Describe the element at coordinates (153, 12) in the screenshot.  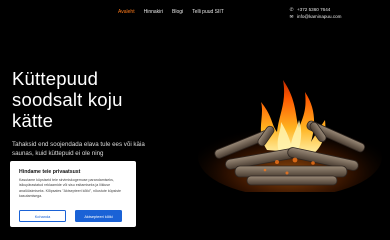
I see `nav-item-pricelist: Hinnakiri` at that location.